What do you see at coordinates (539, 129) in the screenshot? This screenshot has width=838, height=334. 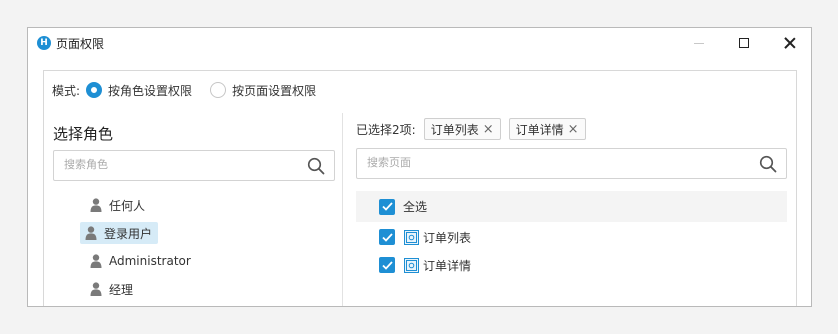 I see `tag-label: 订单详情` at bounding box center [539, 129].